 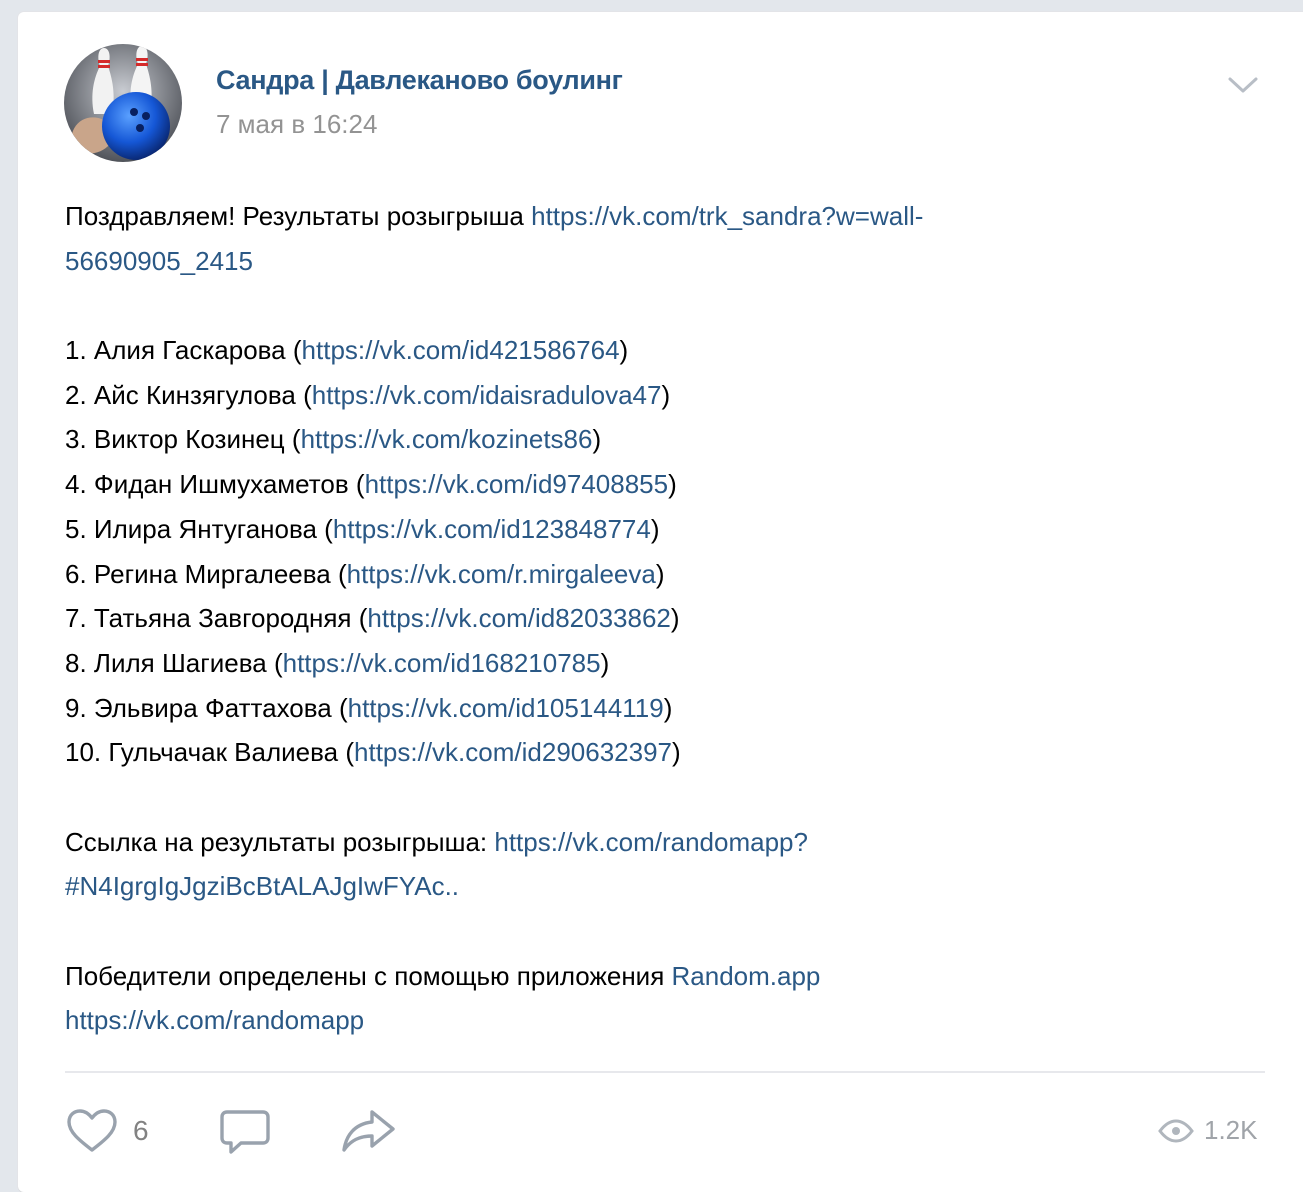 I want to click on author-avatar, so click(x=123, y=103).